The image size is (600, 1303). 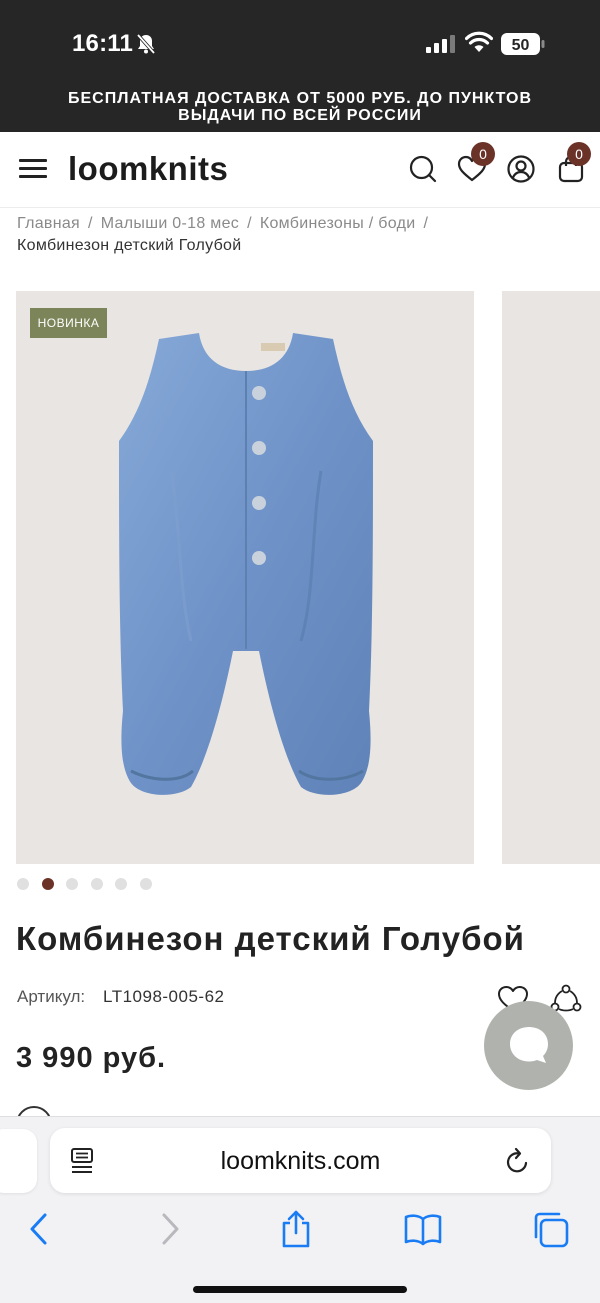 I want to click on home-indicator, so click(x=300, y=1289).